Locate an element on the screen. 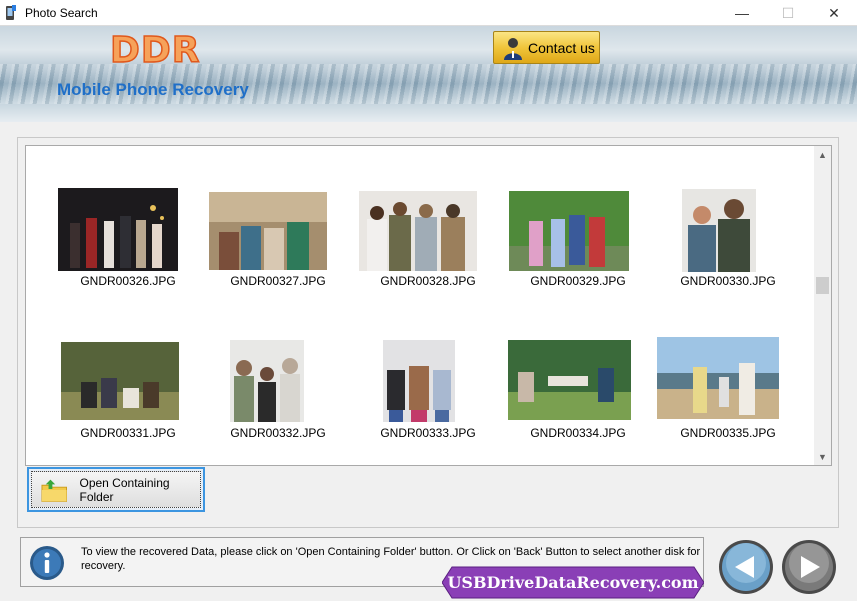 This screenshot has width=857, height=601. photo-item: GNDR00329.JPG is located at coordinates (578, 246).